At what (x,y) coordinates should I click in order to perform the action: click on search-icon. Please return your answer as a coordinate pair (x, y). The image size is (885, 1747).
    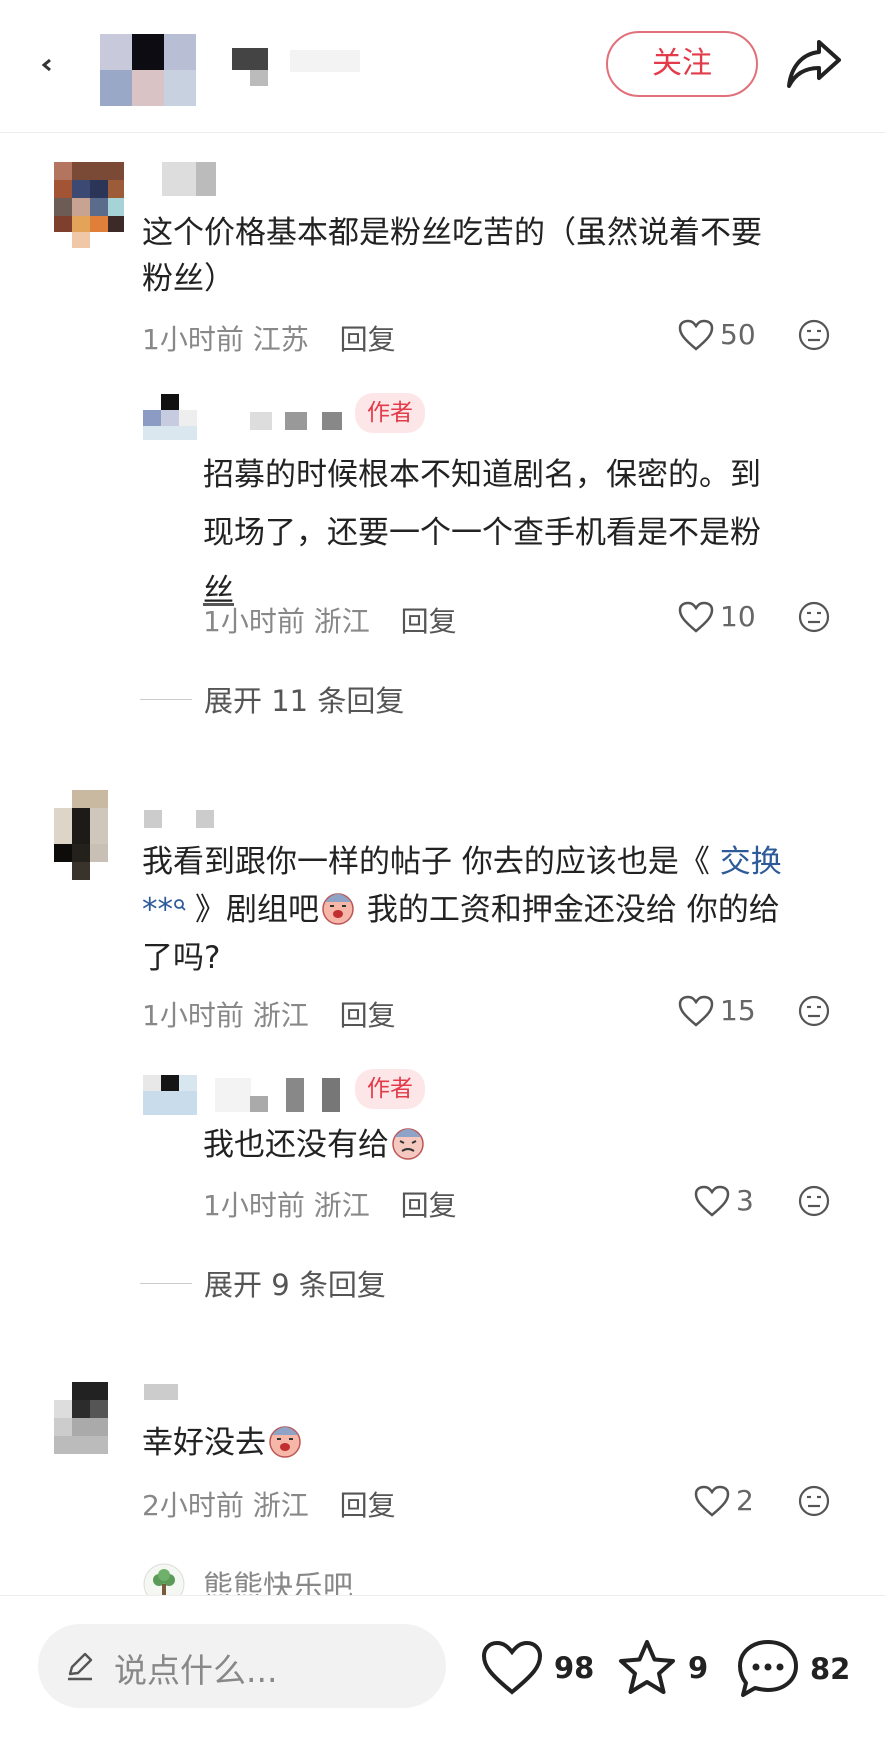
    Looking at the image, I should click on (180, 905).